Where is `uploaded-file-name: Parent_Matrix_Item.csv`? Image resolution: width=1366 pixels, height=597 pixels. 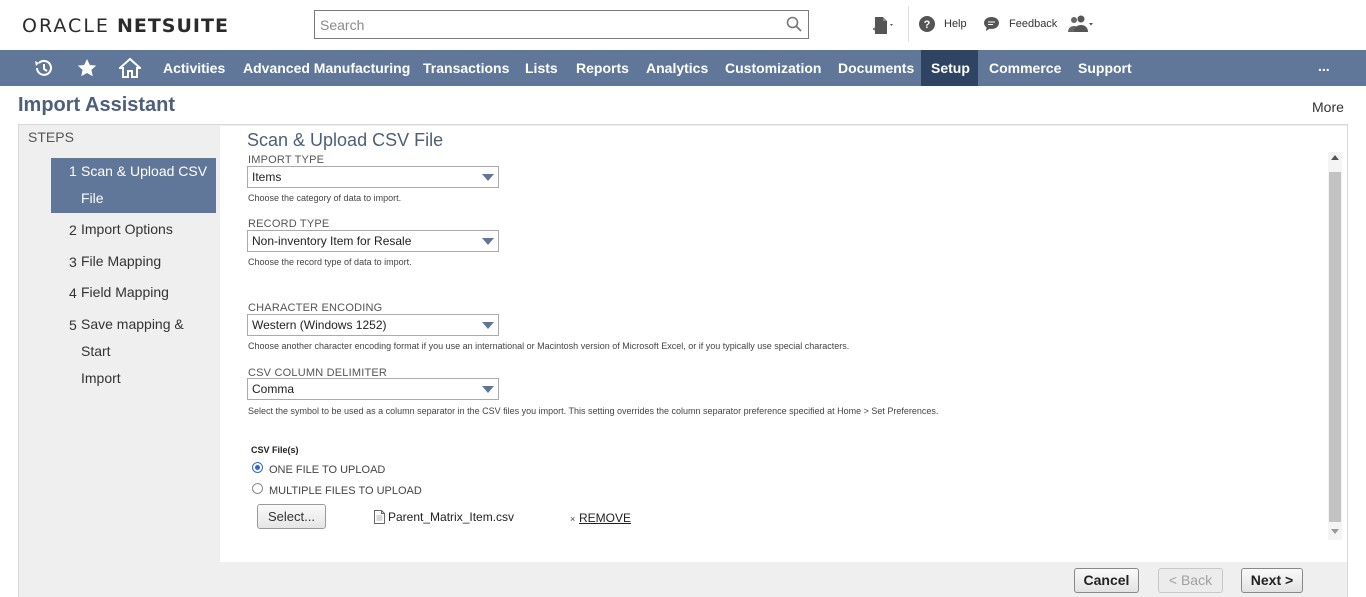
uploaded-file-name: Parent_Matrix_Item.csv is located at coordinates (451, 517).